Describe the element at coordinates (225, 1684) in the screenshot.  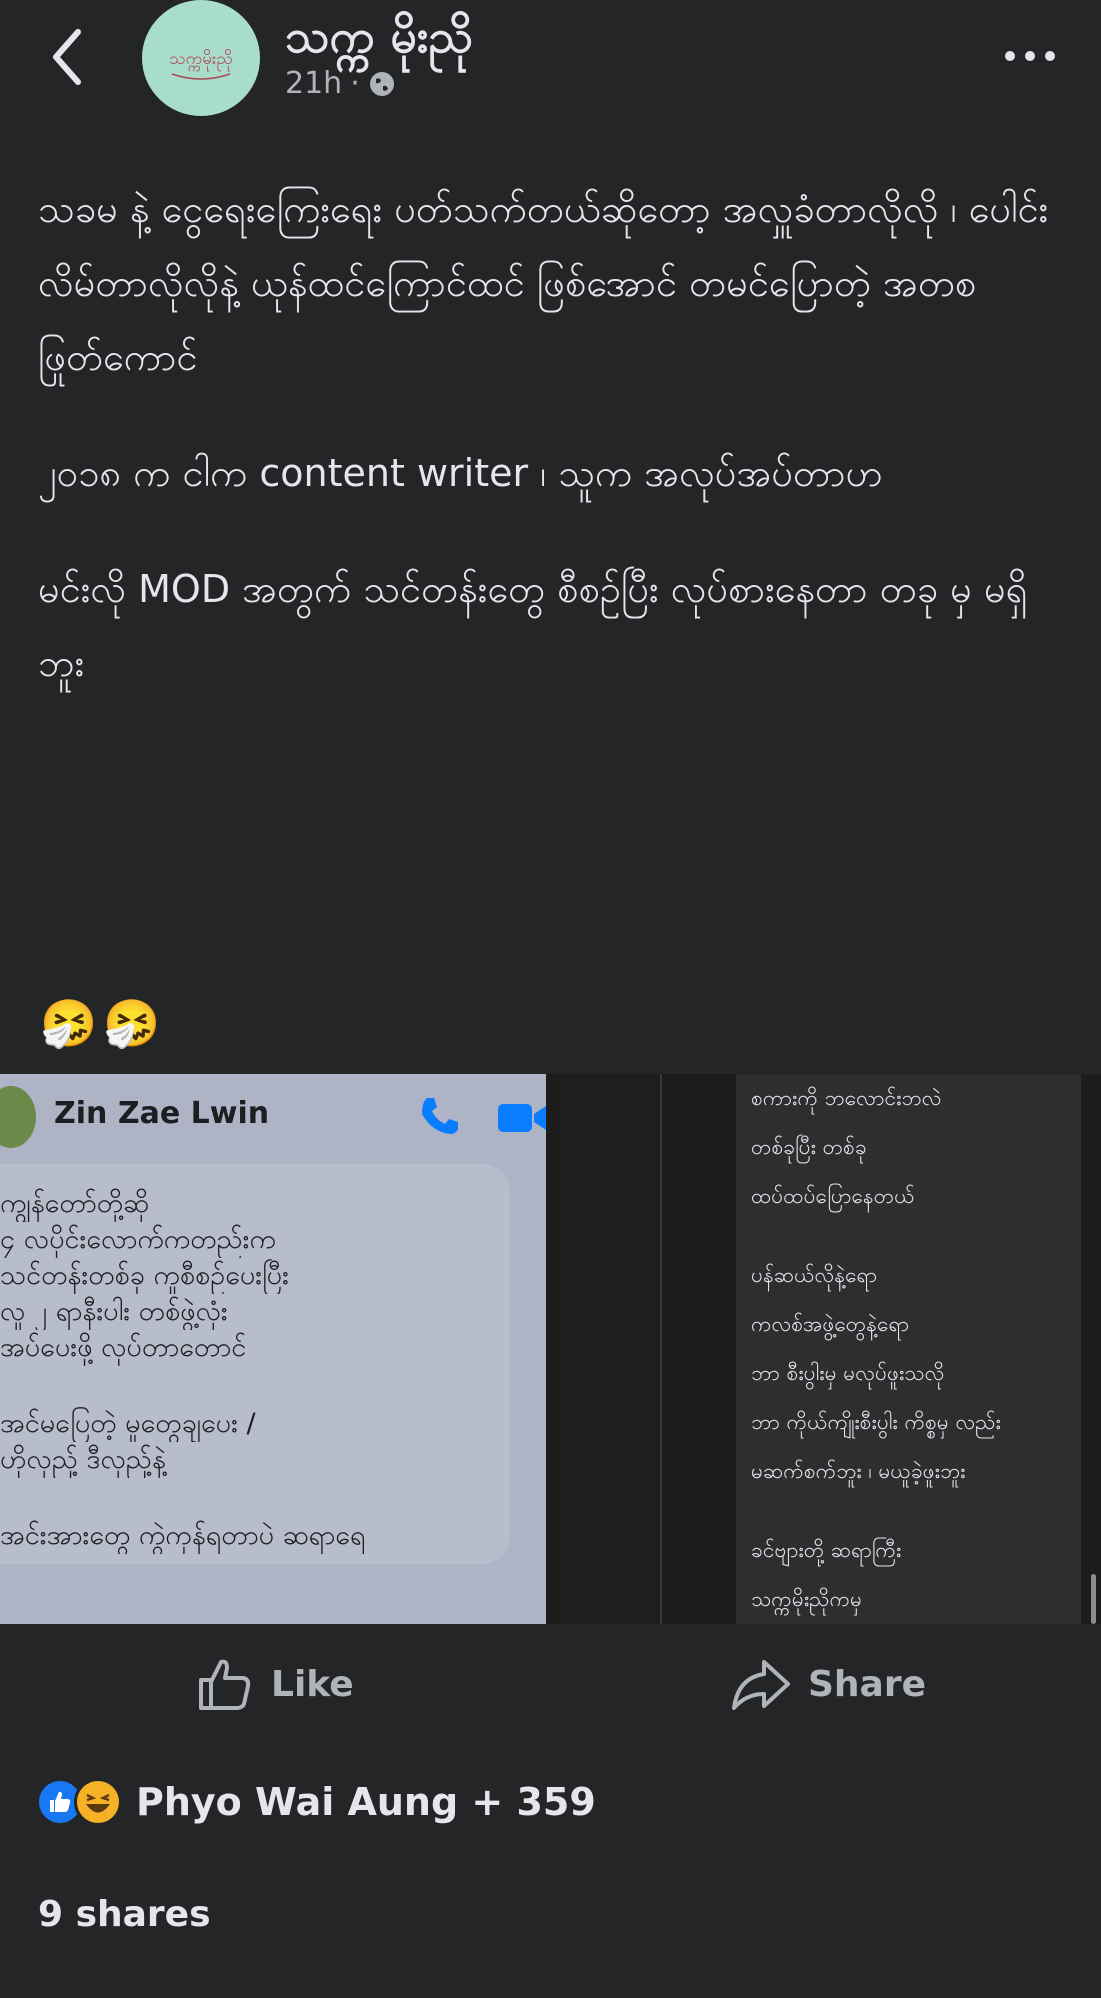
I see `thumbs-up-icon` at that location.